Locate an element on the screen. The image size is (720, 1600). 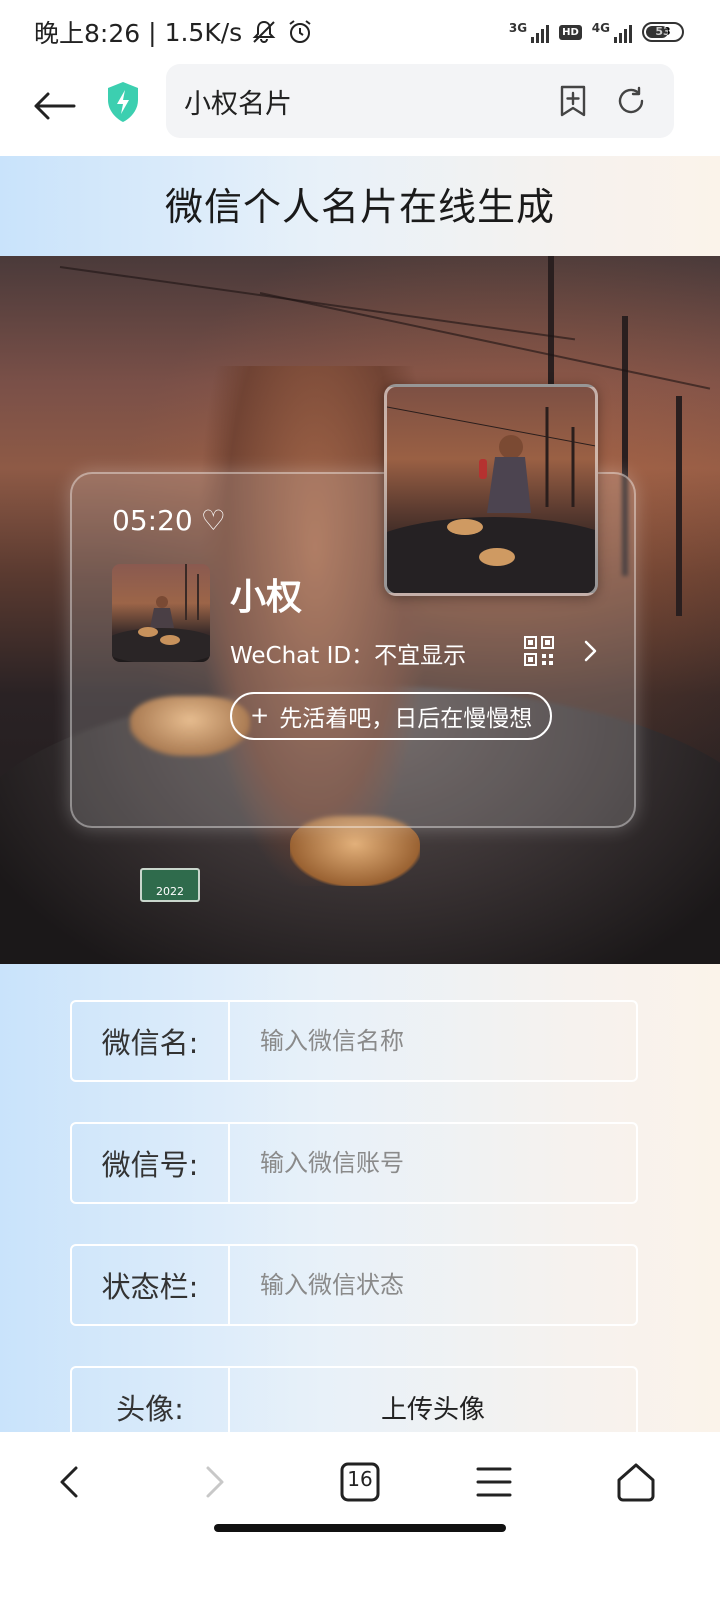
background-thumbnail is located at coordinates (491, 490).